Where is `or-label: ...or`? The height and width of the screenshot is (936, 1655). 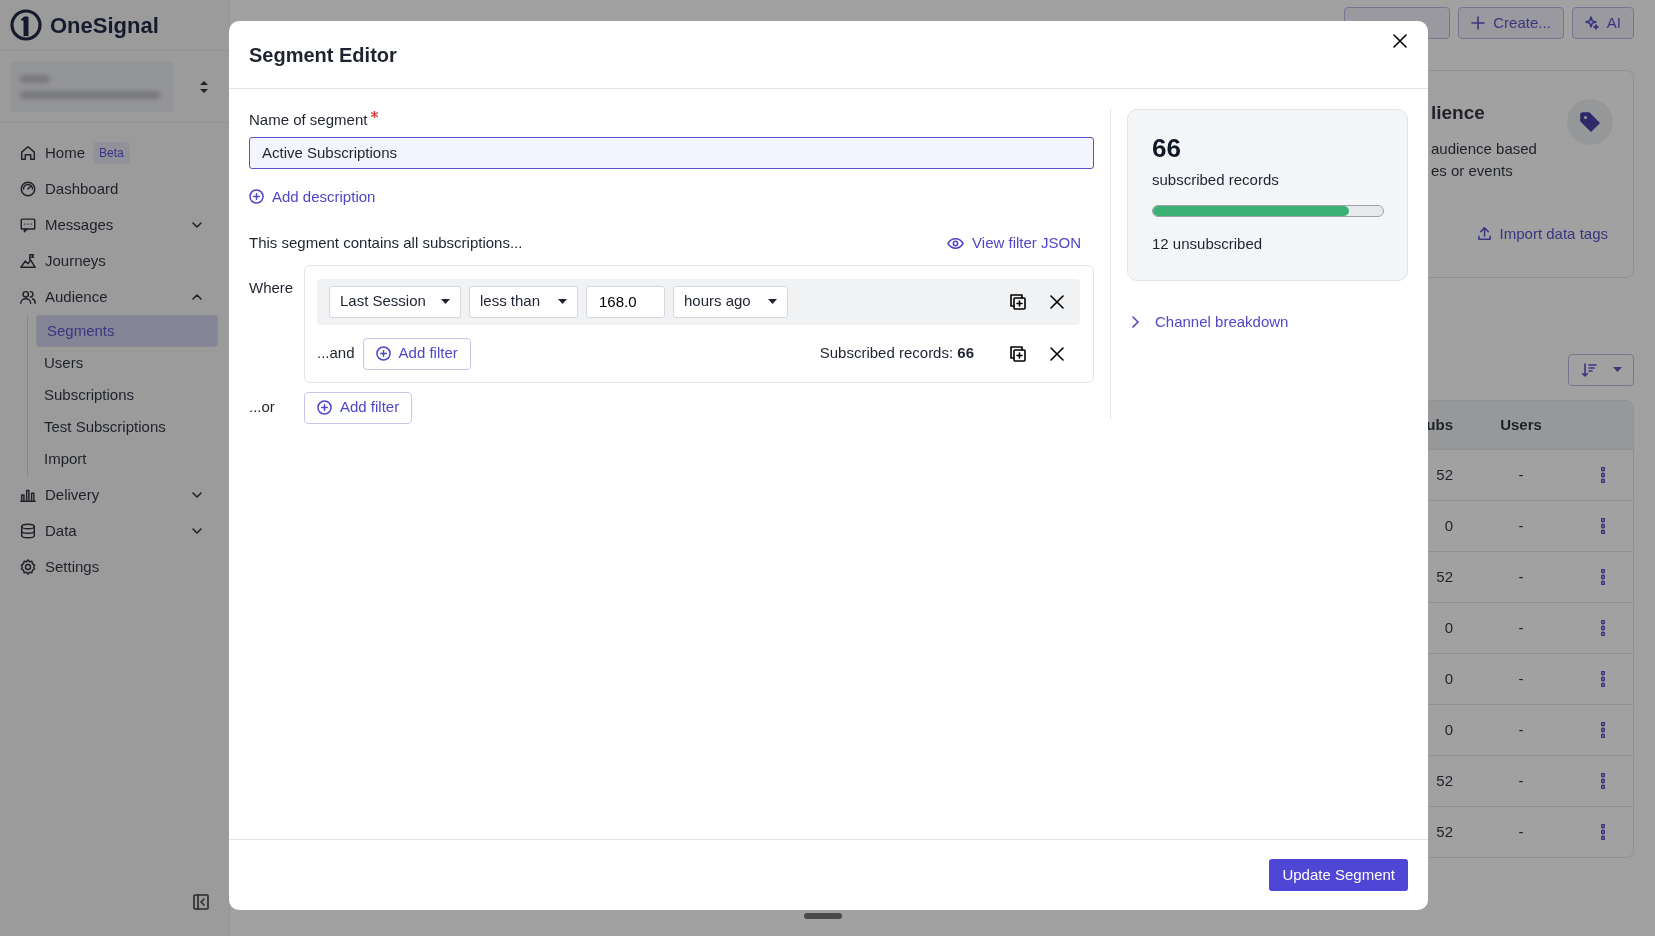
or-label: ...or is located at coordinates (262, 407).